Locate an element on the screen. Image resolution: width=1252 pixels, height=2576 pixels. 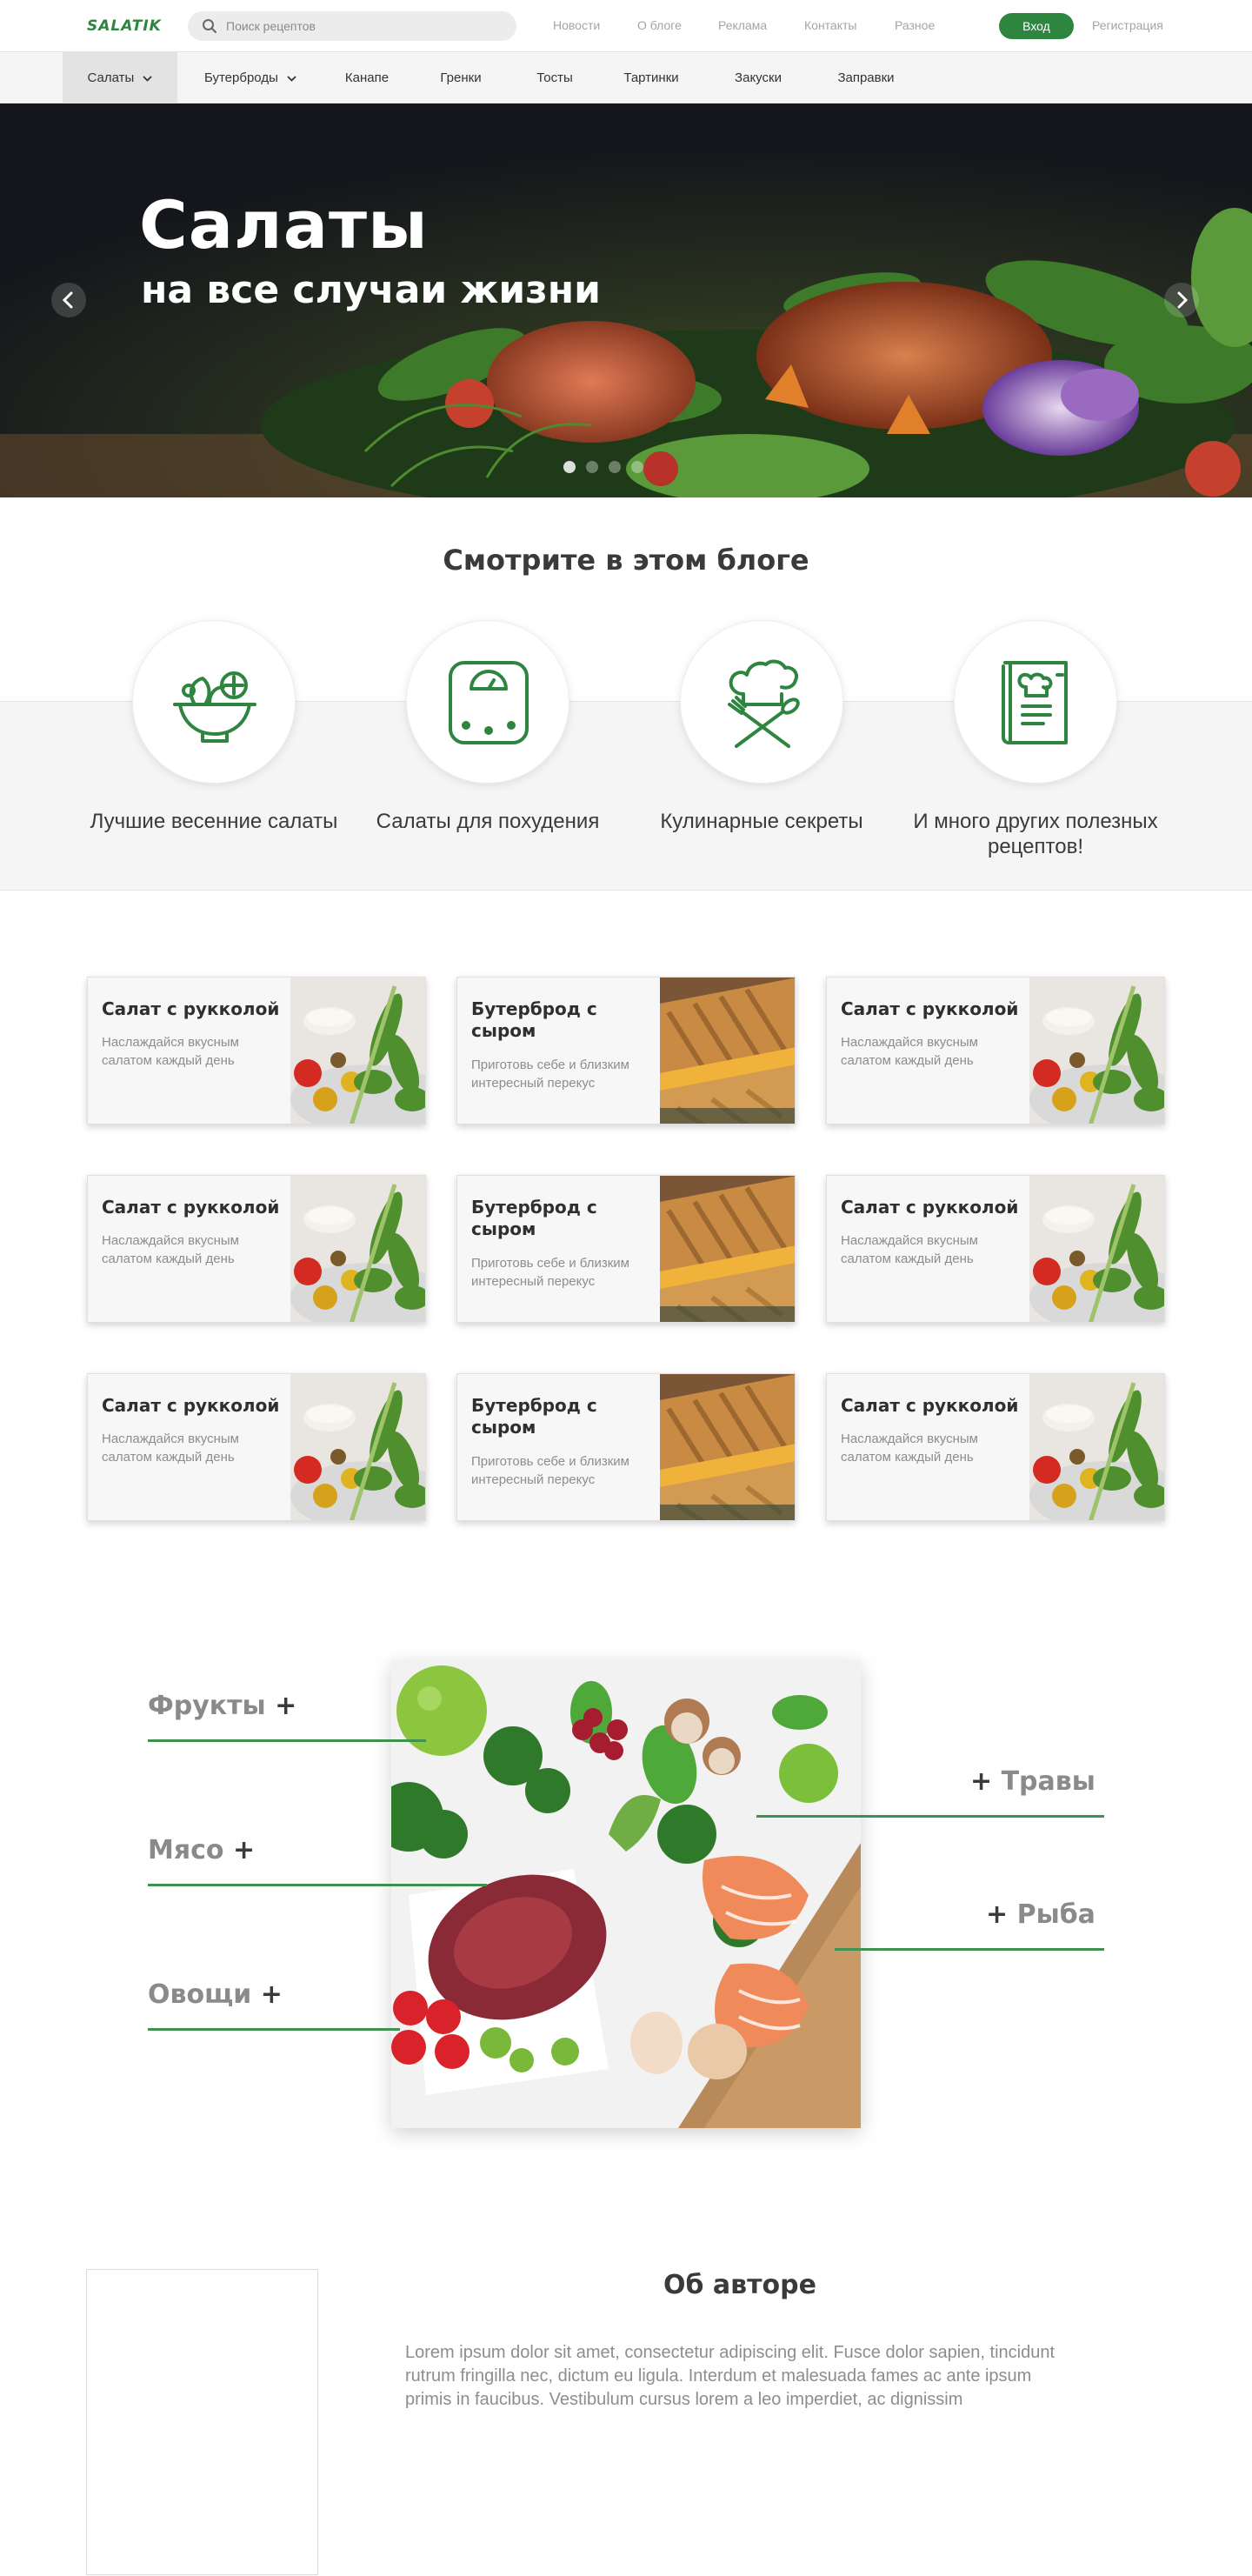
search-box is located at coordinates (352, 26).